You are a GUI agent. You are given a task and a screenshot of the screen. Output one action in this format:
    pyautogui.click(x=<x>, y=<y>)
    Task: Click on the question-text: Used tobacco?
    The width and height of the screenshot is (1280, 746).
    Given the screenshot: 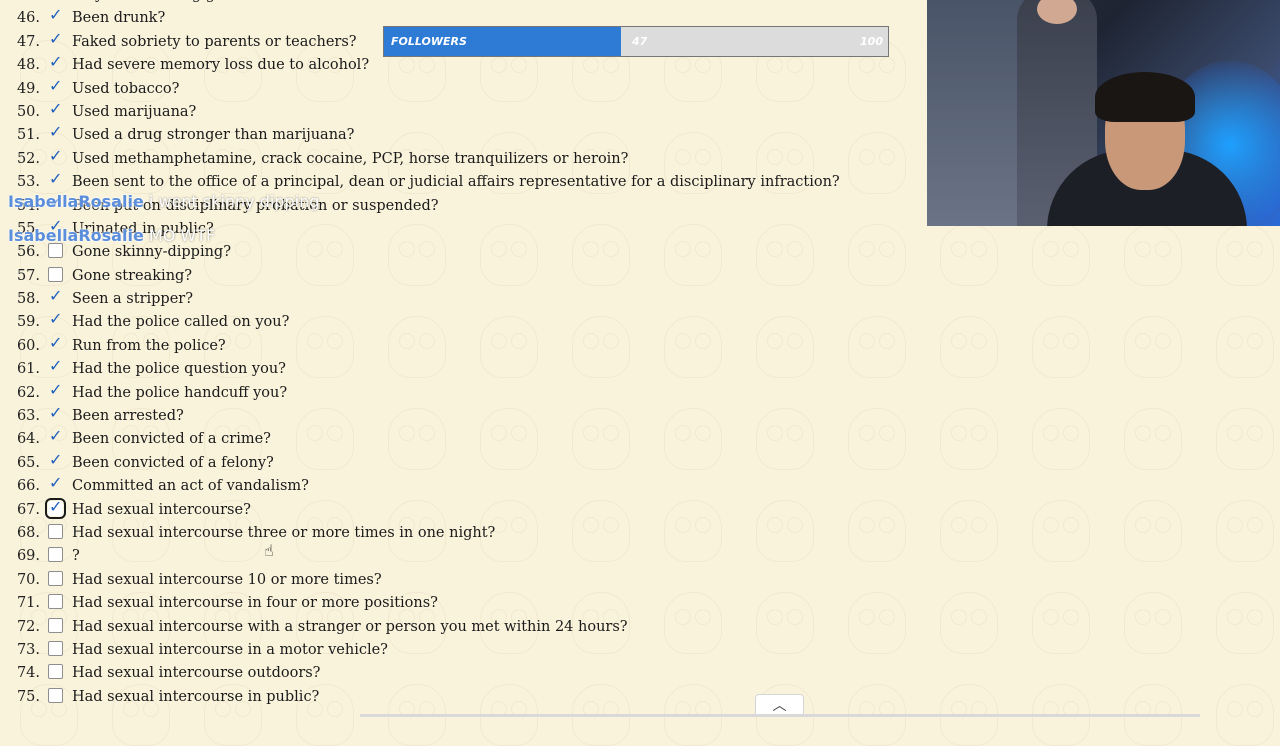 What is the action you would take?
    pyautogui.click(x=126, y=88)
    